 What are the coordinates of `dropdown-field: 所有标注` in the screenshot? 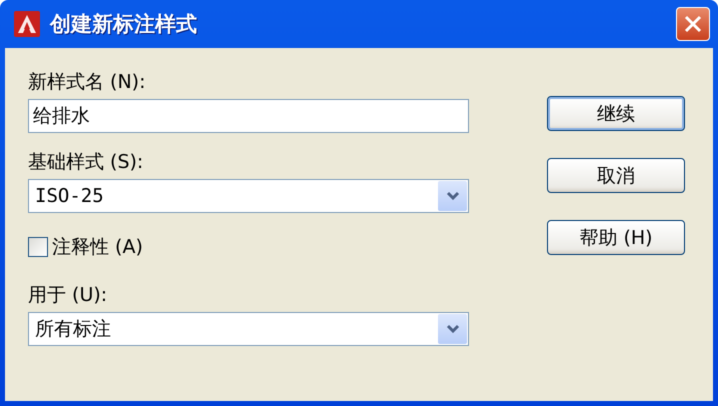 It's located at (248, 329).